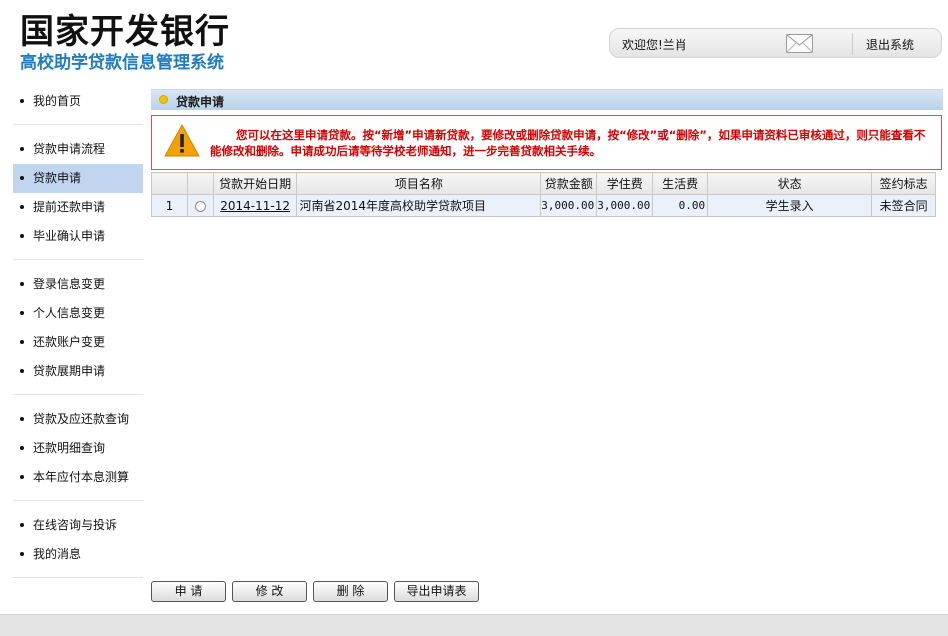 The width and height of the screenshot is (948, 636). Describe the element at coordinates (78, 101) in the screenshot. I see `sidebar-item: 我的首页` at that location.